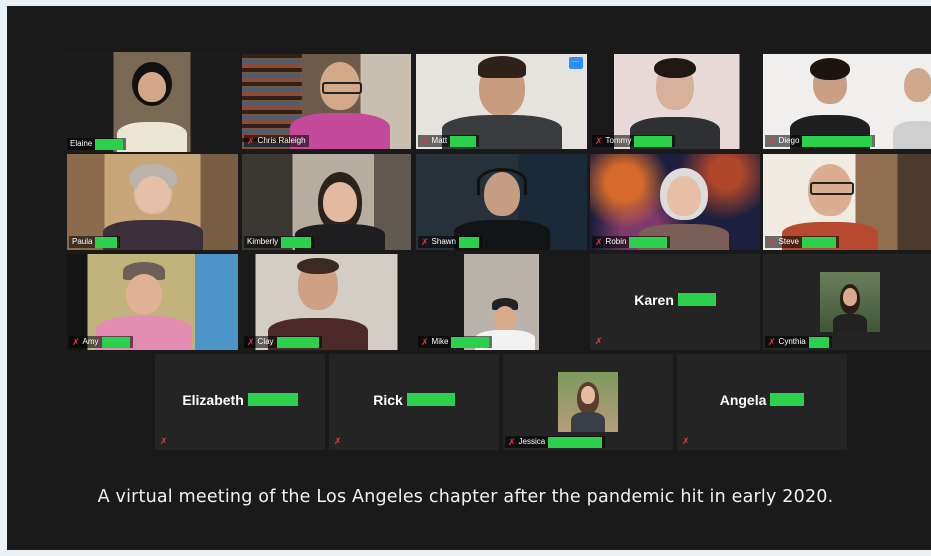 Image resolution: width=931 pixels, height=556 pixels. I want to click on participant-name-display: Rick, so click(414, 400).